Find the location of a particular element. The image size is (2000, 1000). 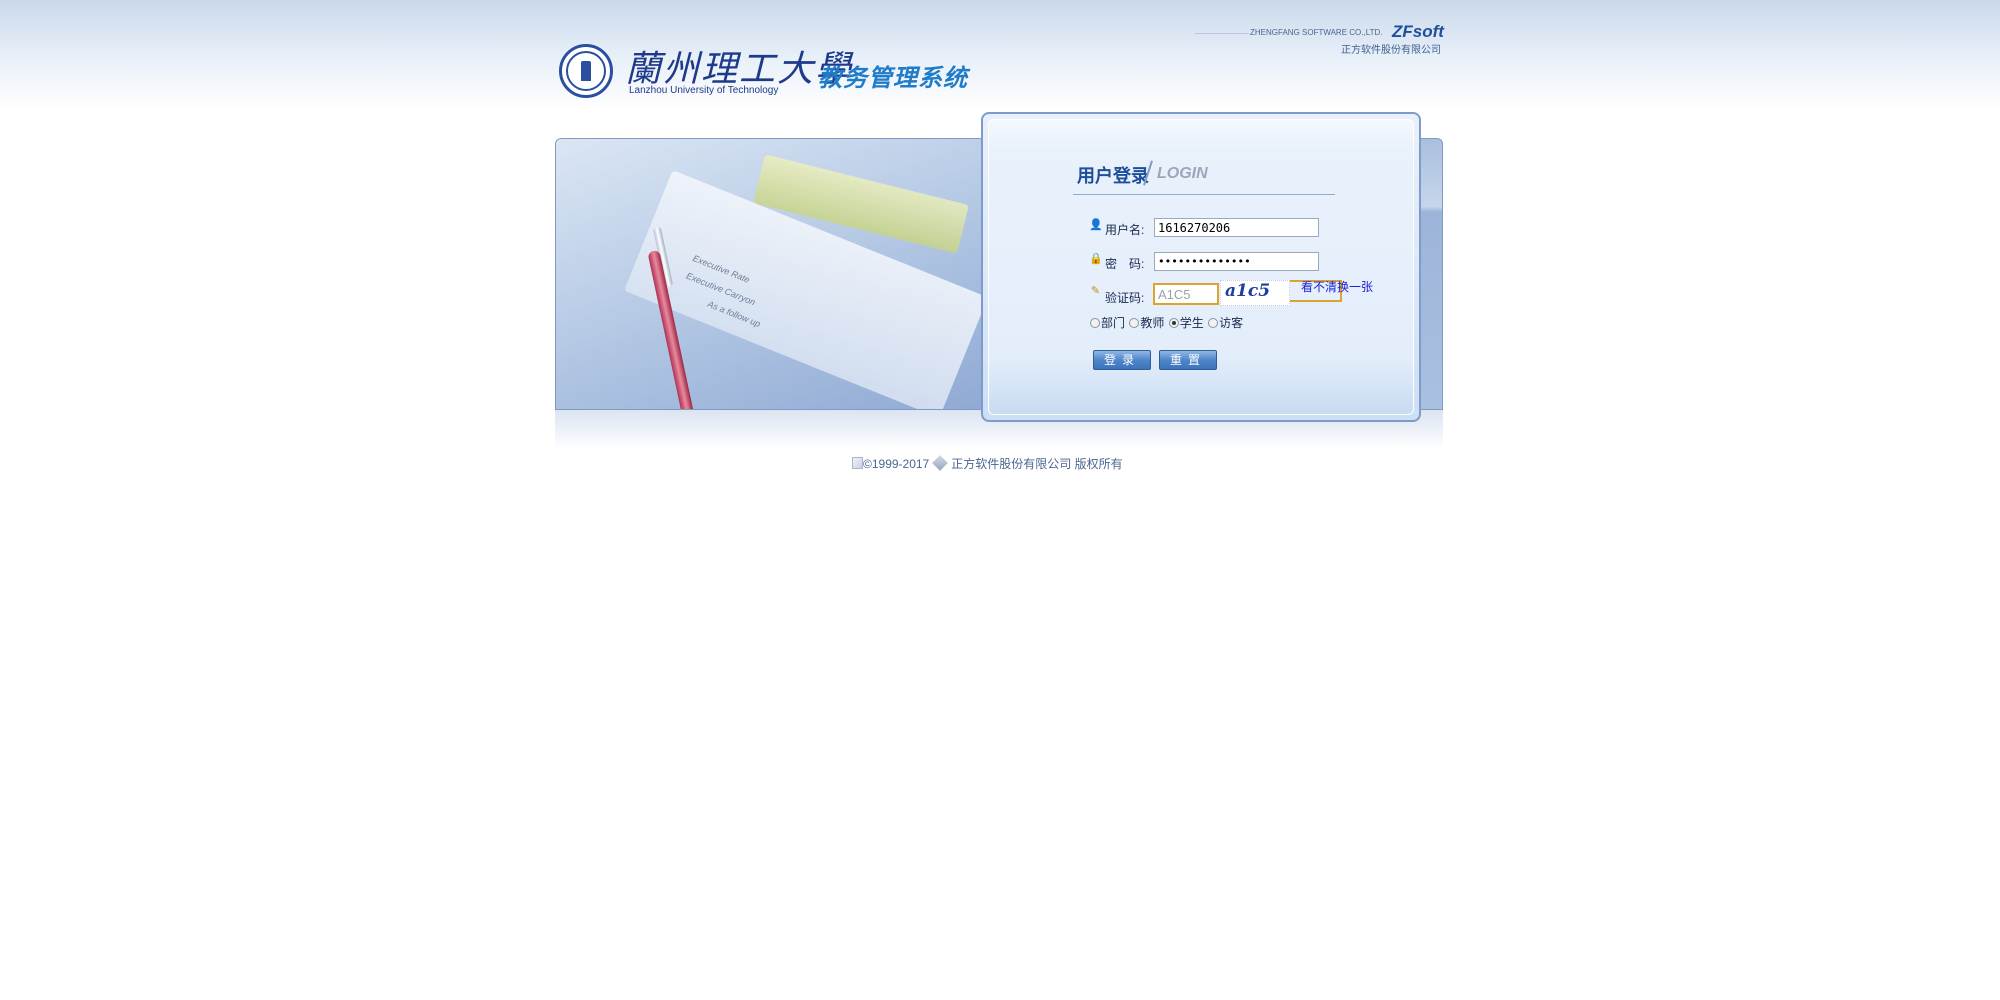

role-label: 部门 is located at coordinates (1113, 323).